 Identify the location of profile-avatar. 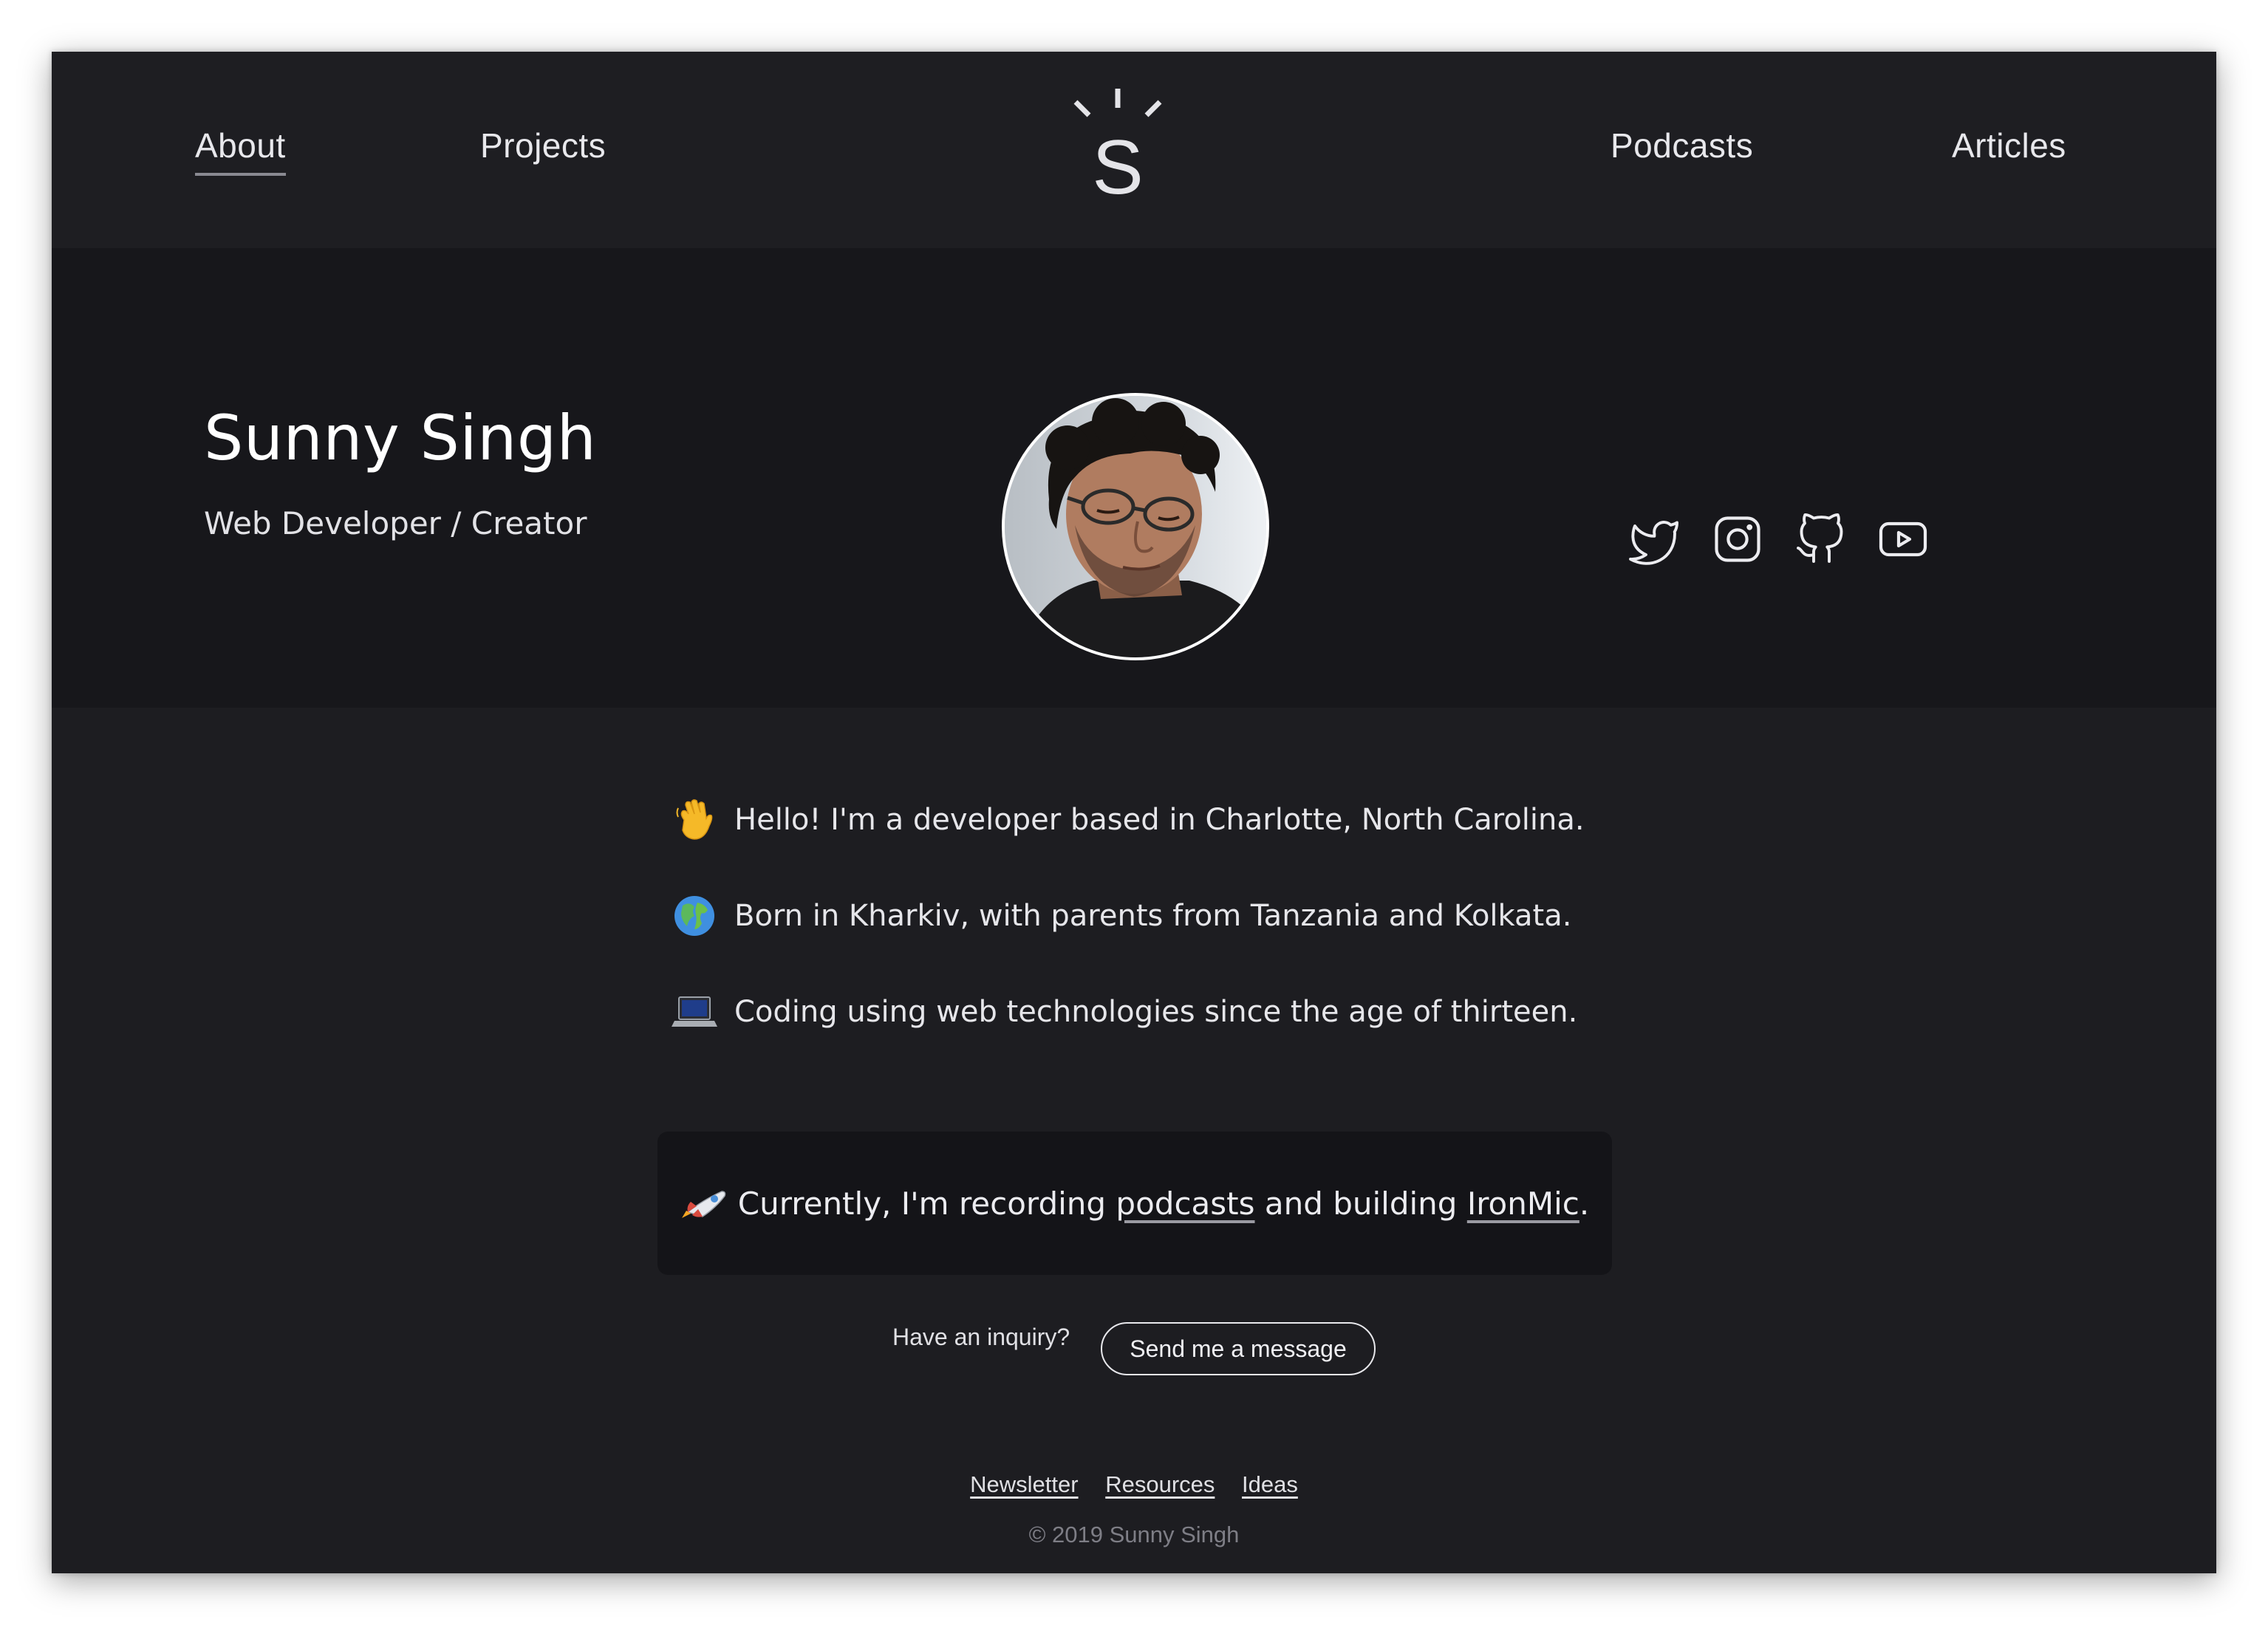
(1135, 527).